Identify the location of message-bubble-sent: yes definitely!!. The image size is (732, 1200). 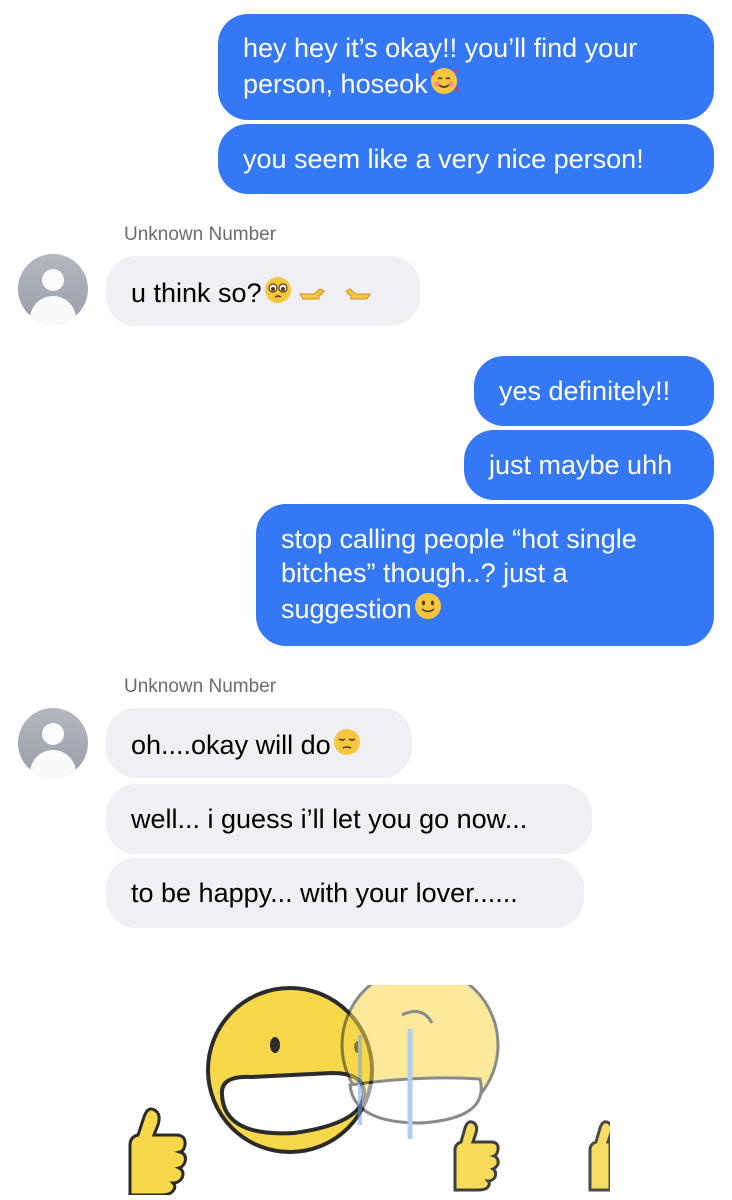
(594, 391).